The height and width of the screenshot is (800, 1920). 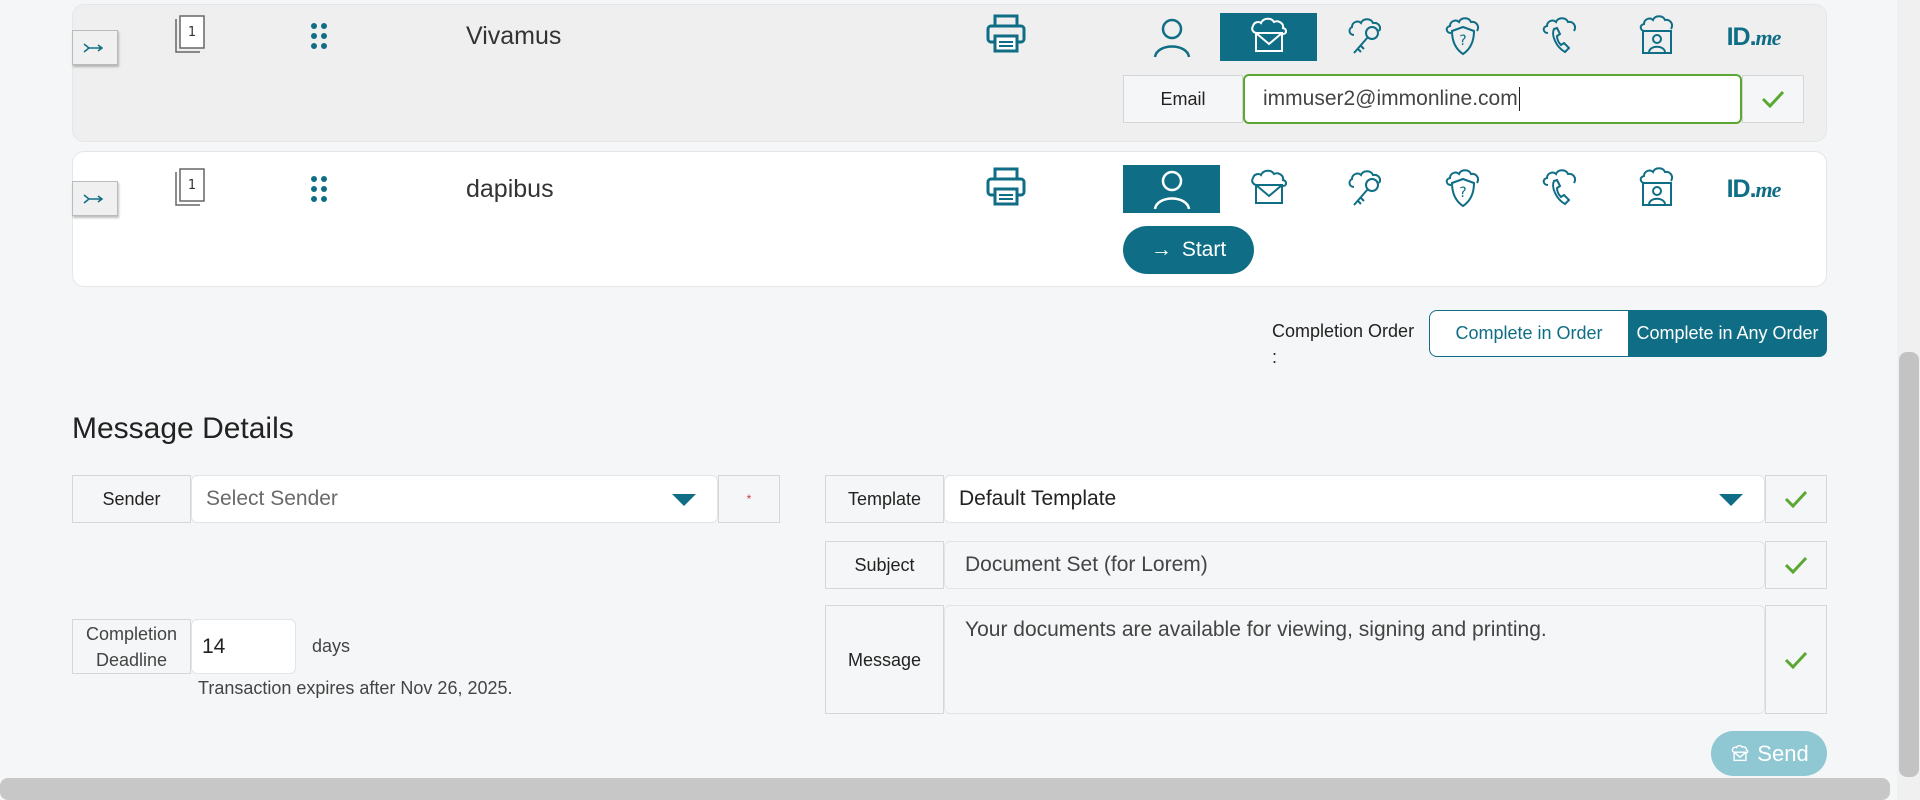 What do you see at coordinates (214, 646) in the screenshot?
I see `deadline-value: 14` at bounding box center [214, 646].